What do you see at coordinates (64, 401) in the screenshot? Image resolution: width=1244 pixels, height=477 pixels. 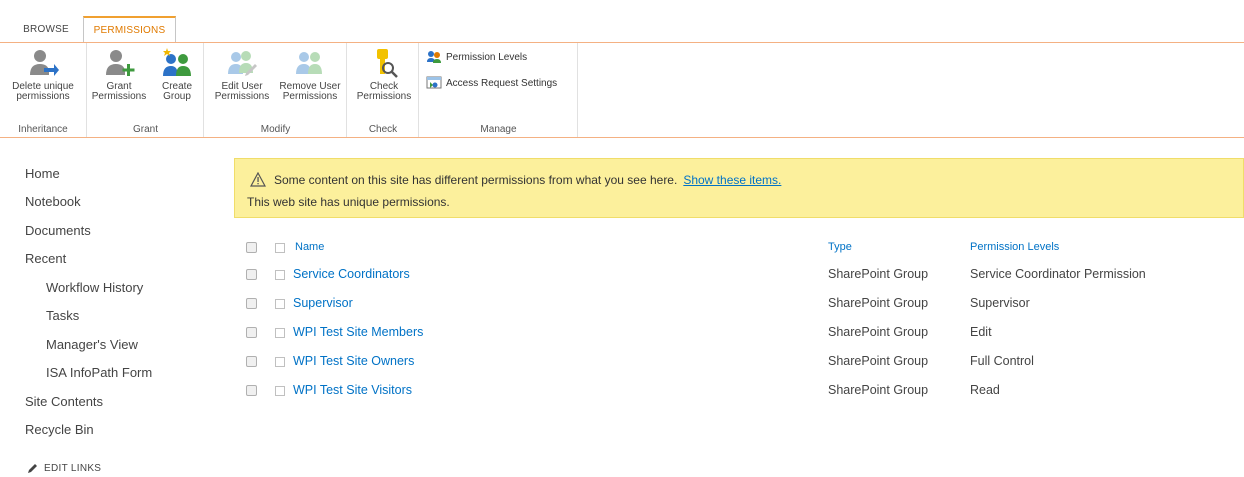 I see `nav-item-site-contents: Site Contents` at bounding box center [64, 401].